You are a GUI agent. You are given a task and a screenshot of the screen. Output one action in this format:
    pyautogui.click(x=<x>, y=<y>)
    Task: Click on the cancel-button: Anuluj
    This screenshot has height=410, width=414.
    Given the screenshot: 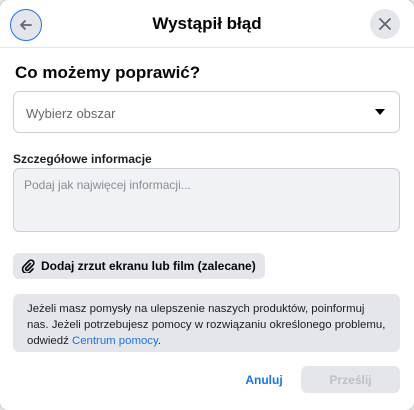 What is the action you would take?
    pyautogui.click(x=264, y=380)
    